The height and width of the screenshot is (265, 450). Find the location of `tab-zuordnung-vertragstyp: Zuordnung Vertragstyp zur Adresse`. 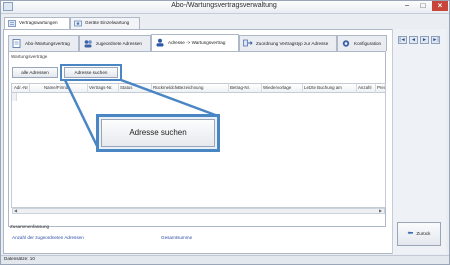

tab-zuordnung-vertragstyp: Zuordnung Vertragstyp zur Adresse is located at coordinates (288, 43).